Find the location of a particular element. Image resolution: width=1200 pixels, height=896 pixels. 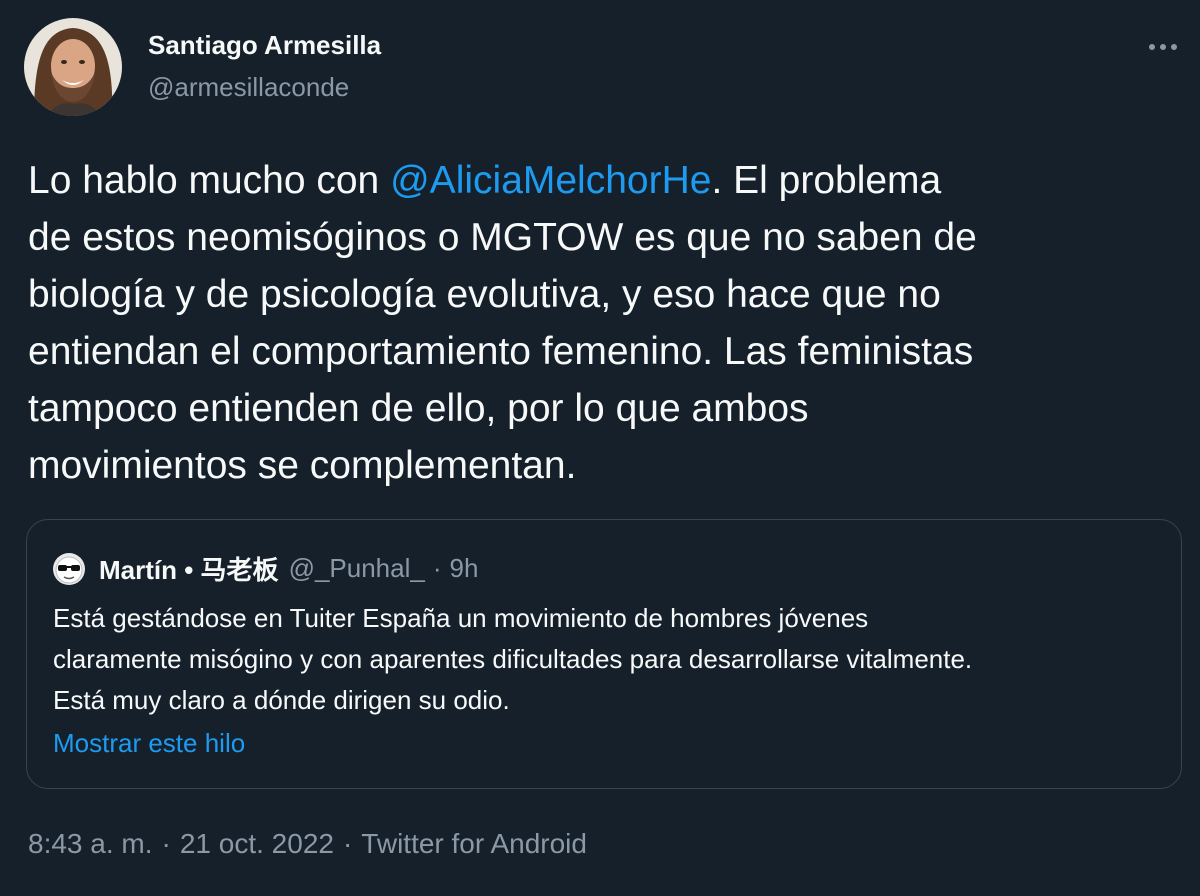

quoted-author-name: Martín • 马老板 is located at coordinates (189, 568).